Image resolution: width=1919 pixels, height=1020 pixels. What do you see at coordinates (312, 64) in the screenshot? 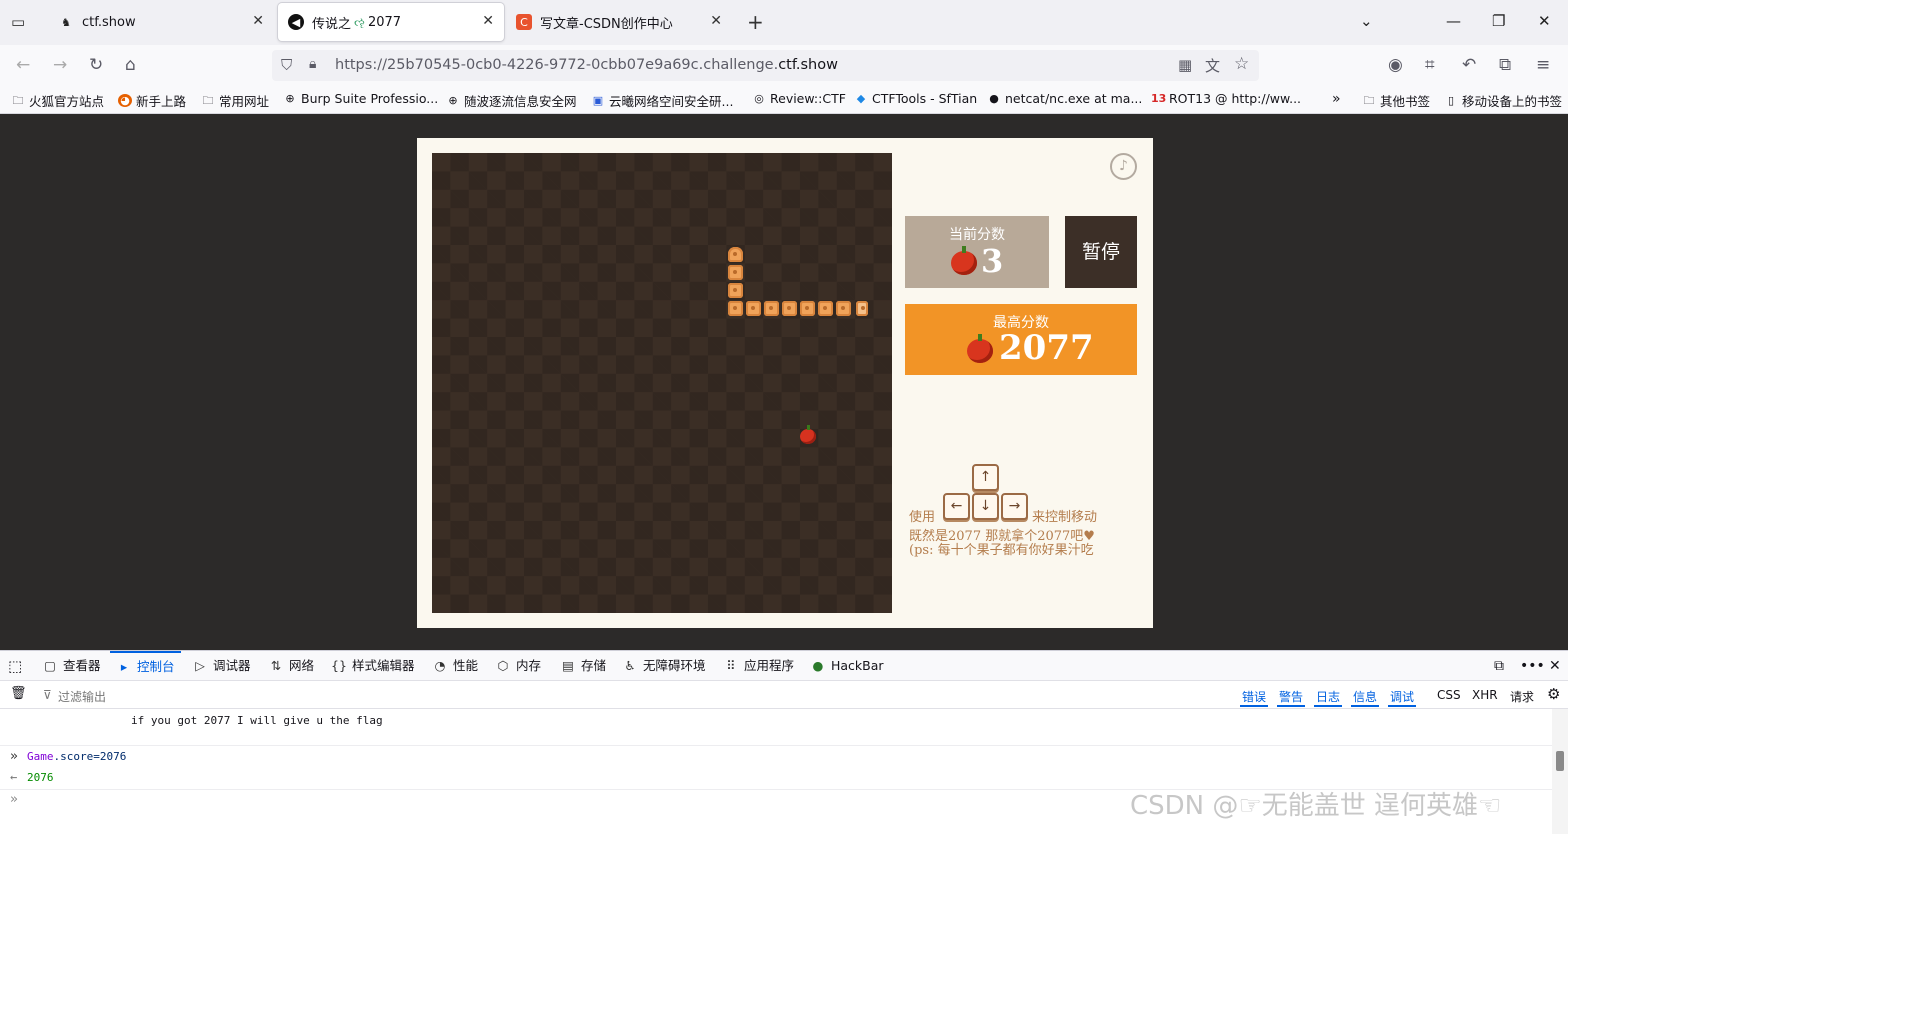
I see `lock-icon: 🔒︎` at bounding box center [312, 64].